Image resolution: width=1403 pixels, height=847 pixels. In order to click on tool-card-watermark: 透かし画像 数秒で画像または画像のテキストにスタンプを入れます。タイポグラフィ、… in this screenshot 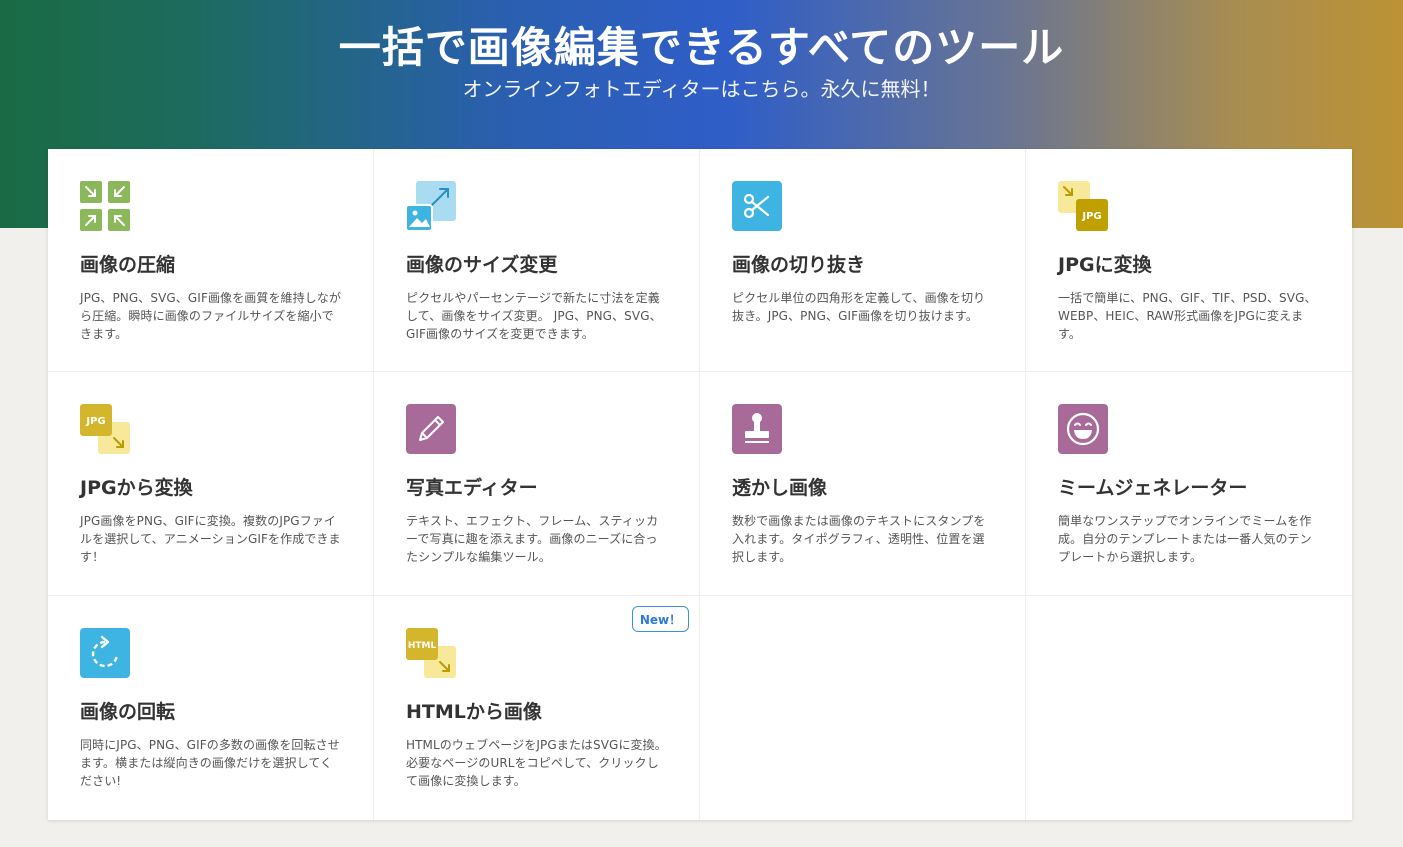, I will do `click(863, 484)`.